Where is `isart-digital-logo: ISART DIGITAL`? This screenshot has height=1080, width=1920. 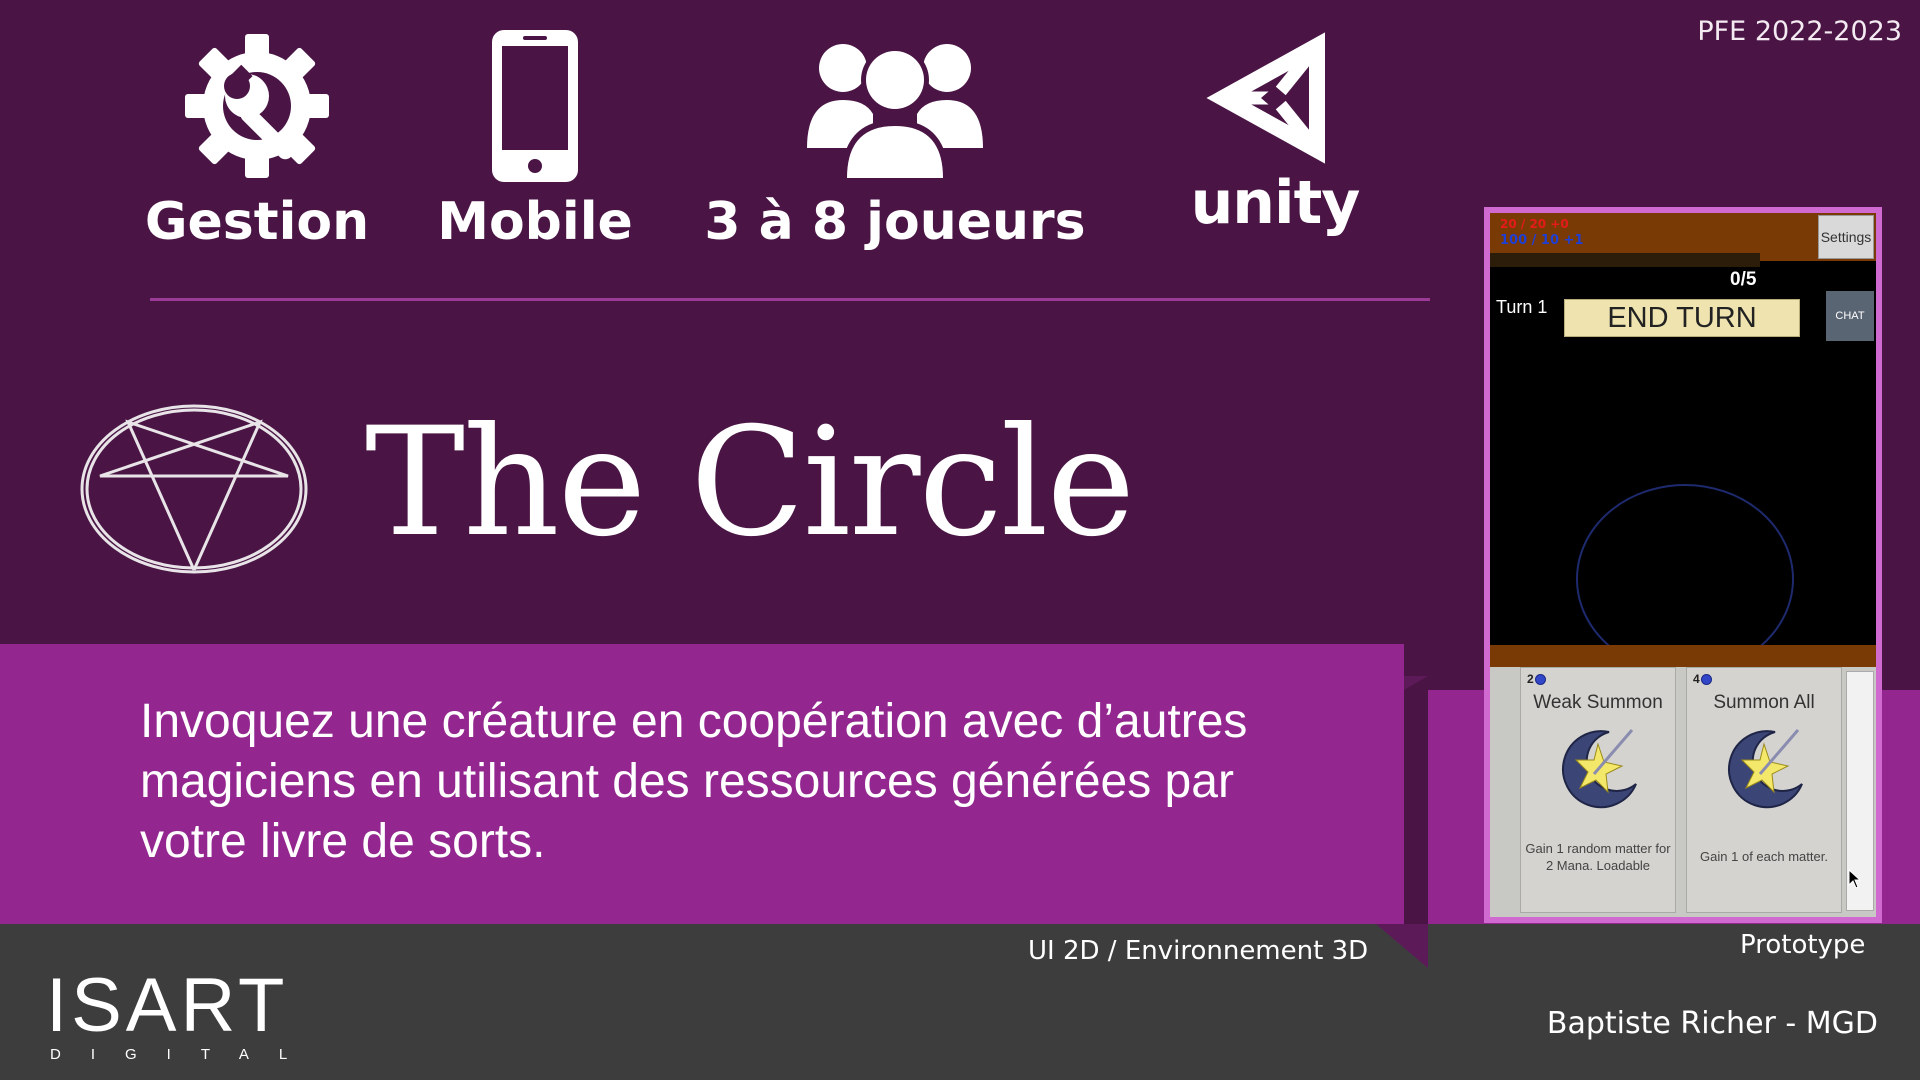 isart-digital-logo: ISART DIGITAL is located at coordinates (182, 1013).